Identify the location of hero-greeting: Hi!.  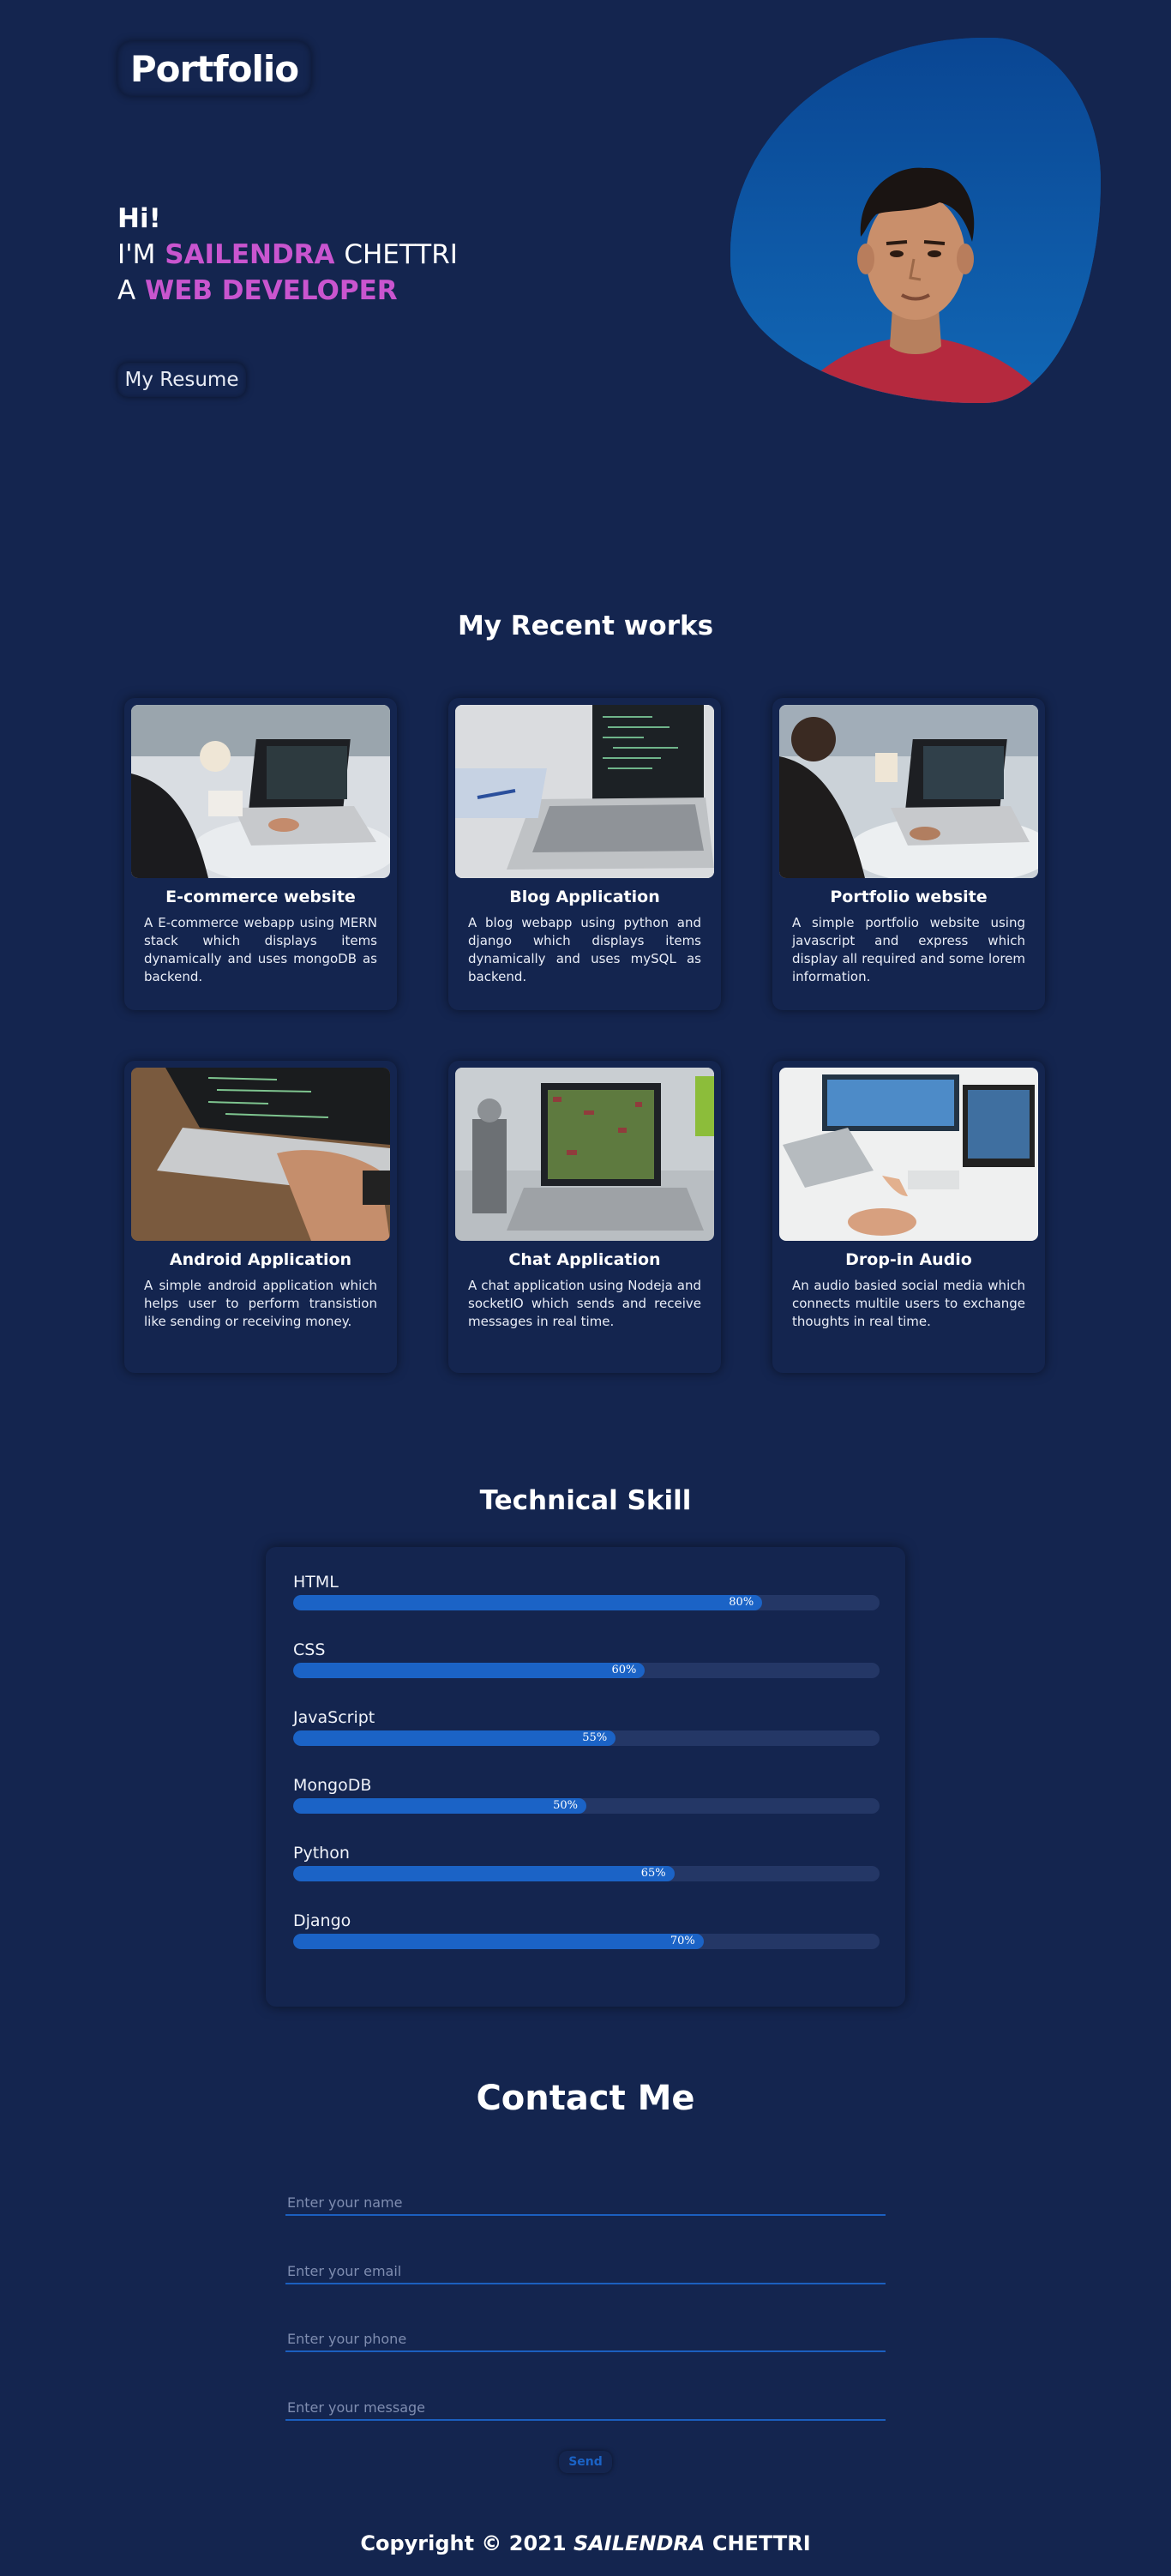
(139, 218).